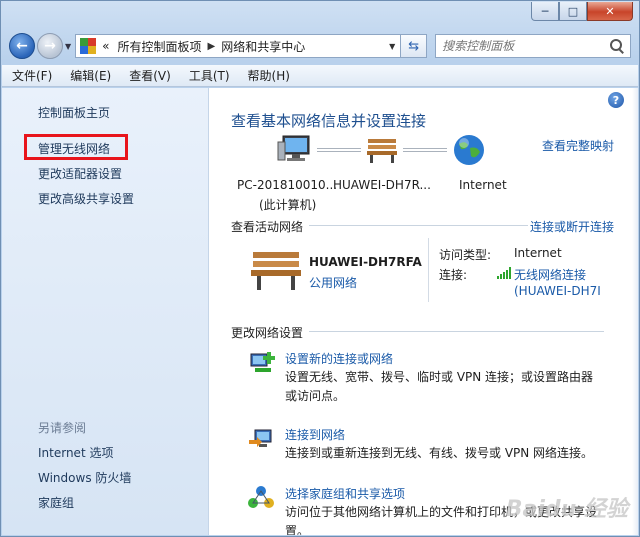 Image resolution: width=640 pixels, height=537 pixels. I want to click on baidu-watermark: Baidu 经验, so click(566, 509).